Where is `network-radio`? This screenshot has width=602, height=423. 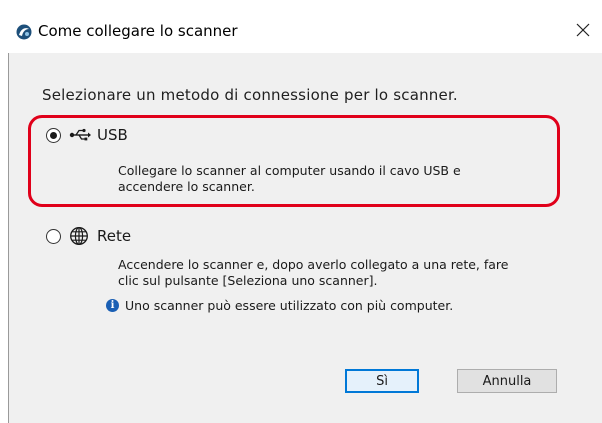 network-radio is located at coordinates (53, 236).